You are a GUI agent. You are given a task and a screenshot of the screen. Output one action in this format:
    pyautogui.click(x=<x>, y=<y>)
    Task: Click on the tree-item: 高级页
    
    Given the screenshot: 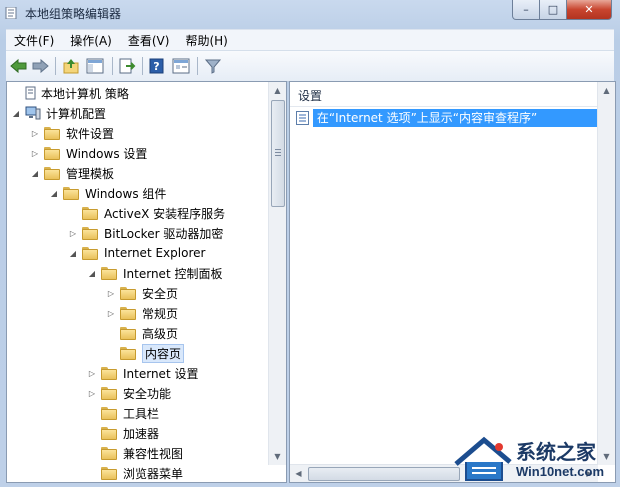 What is the action you would take?
    pyautogui.click(x=141, y=333)
    